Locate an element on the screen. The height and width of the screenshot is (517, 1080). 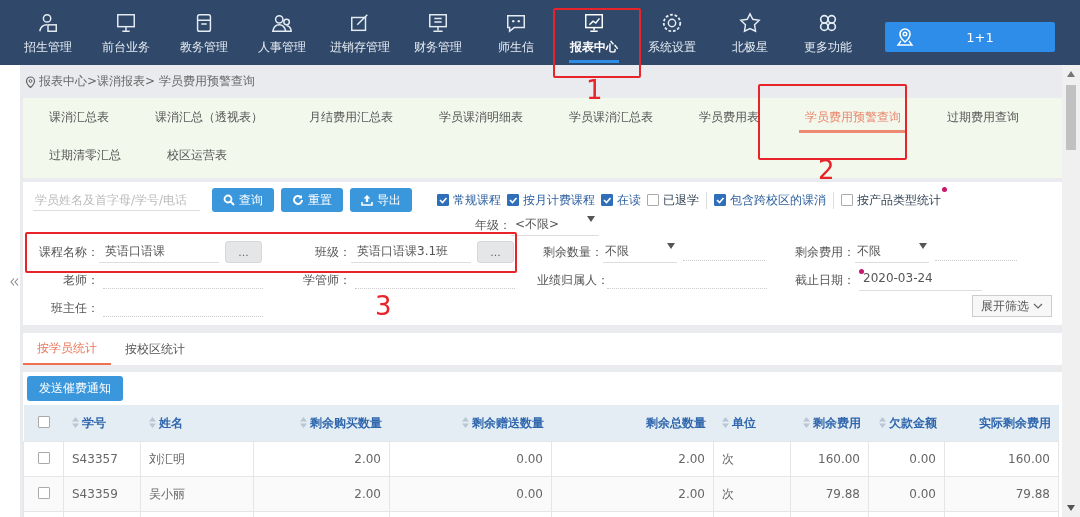
checkbox-label: 在读 is located at coordinates (629, 200).